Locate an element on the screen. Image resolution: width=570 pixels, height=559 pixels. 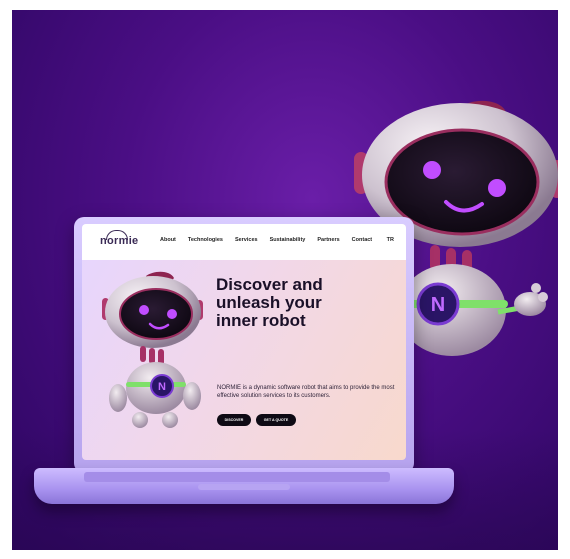
hero-title-line-3: inner robot is located at coordinates (261, 320).